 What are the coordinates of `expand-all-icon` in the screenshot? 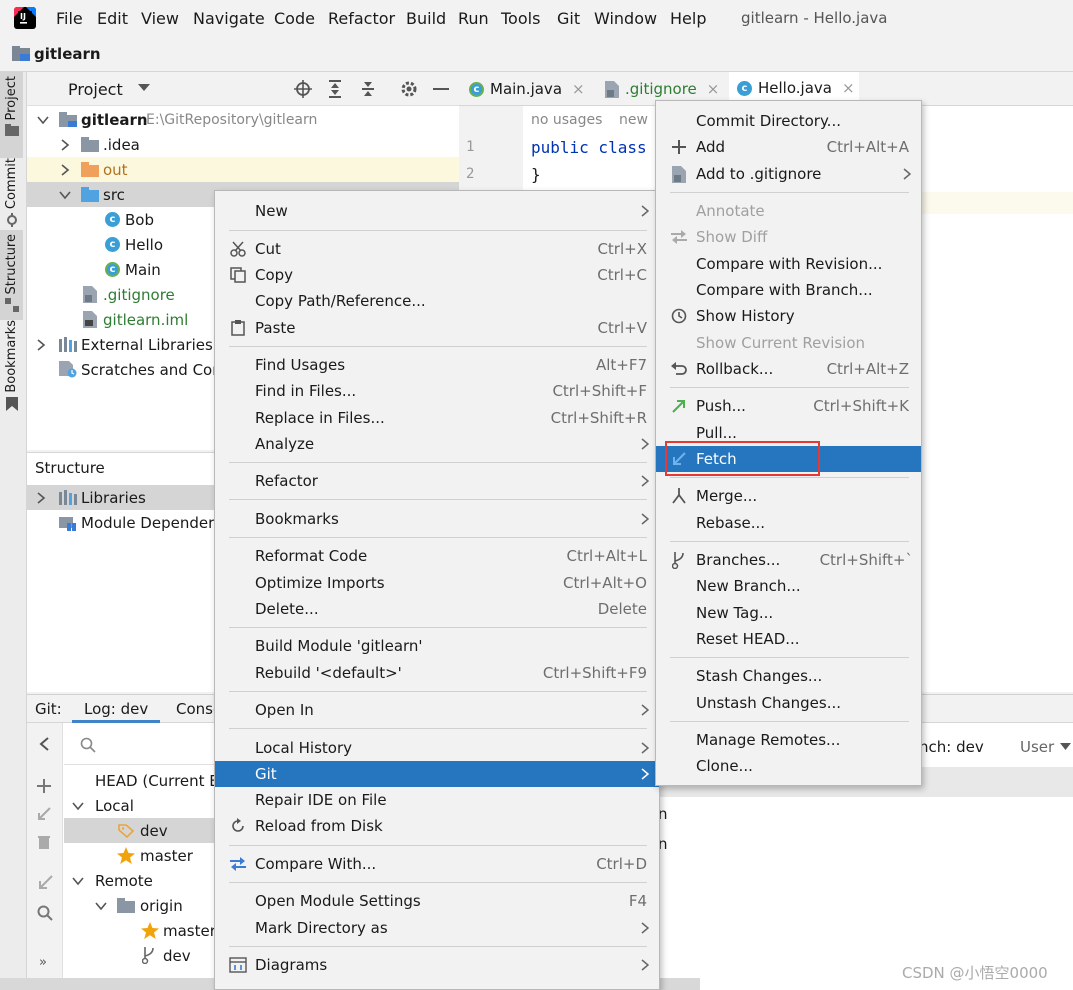 It's located at (335, 89).